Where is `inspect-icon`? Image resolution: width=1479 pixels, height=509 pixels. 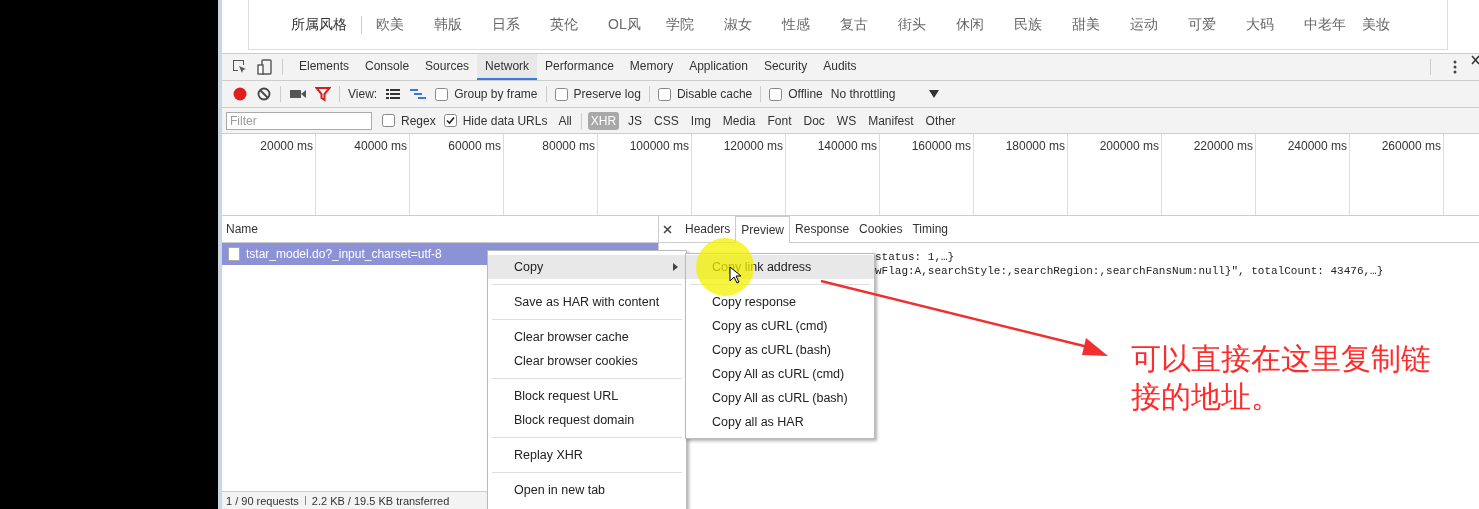 inspect-icon is located at coordinates (240, 67).